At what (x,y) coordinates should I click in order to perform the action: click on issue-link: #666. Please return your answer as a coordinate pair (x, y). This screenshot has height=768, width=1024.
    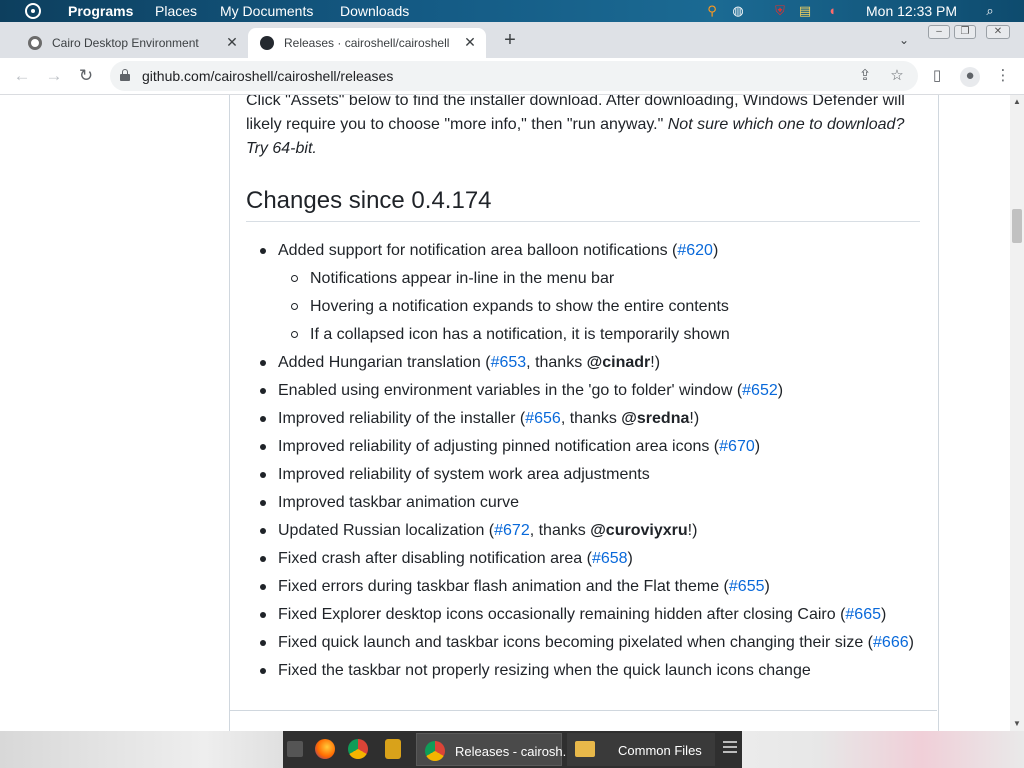
    Looking at the image, I should click on (891, 642).